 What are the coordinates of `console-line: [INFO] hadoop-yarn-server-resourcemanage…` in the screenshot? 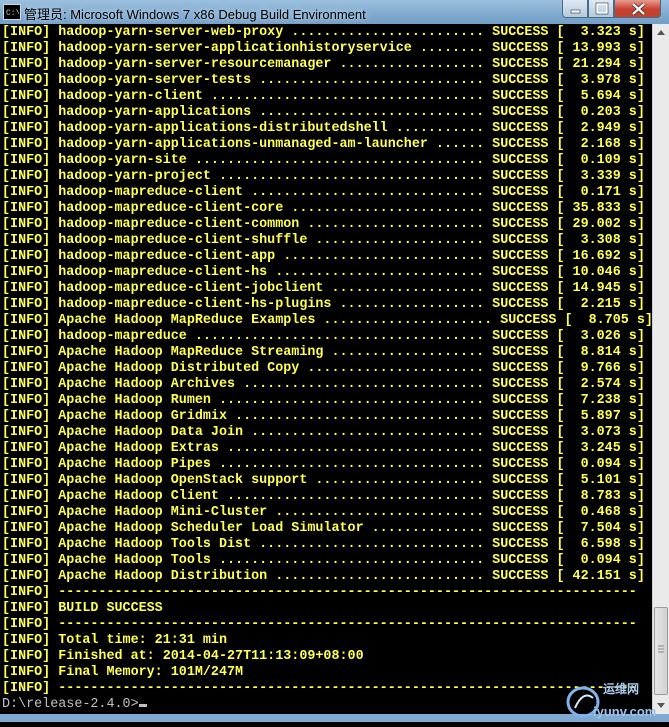 It's located at (323, 64).